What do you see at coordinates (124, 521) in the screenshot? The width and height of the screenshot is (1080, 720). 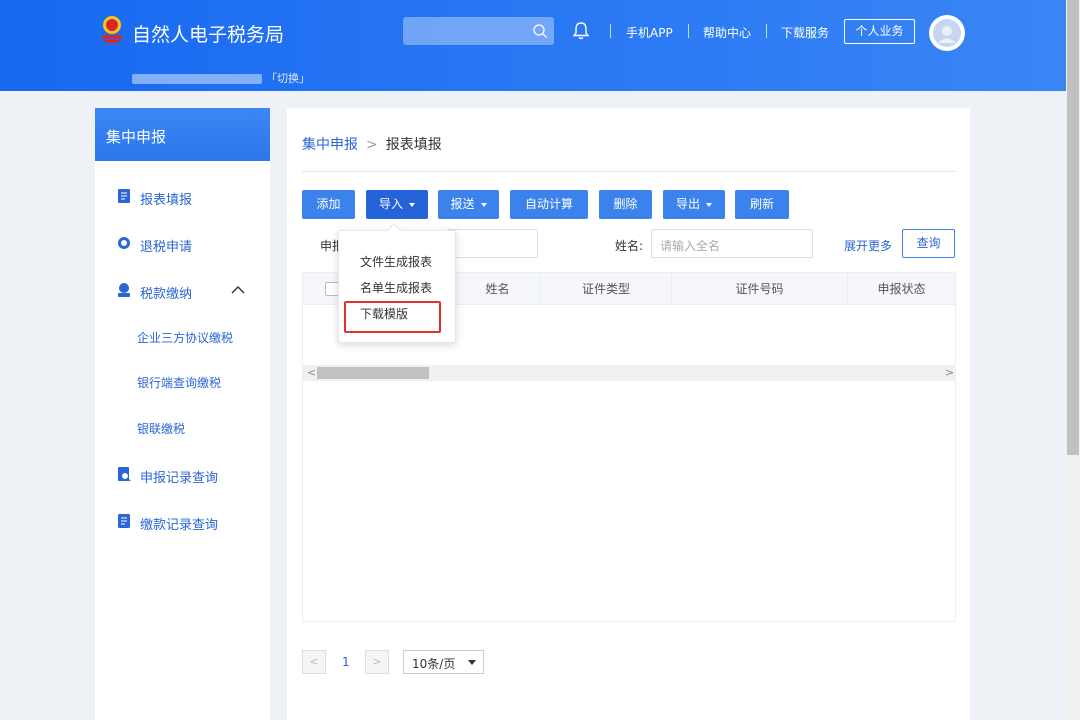 I see `payment-record-icon` at bounding box center [124, 521].